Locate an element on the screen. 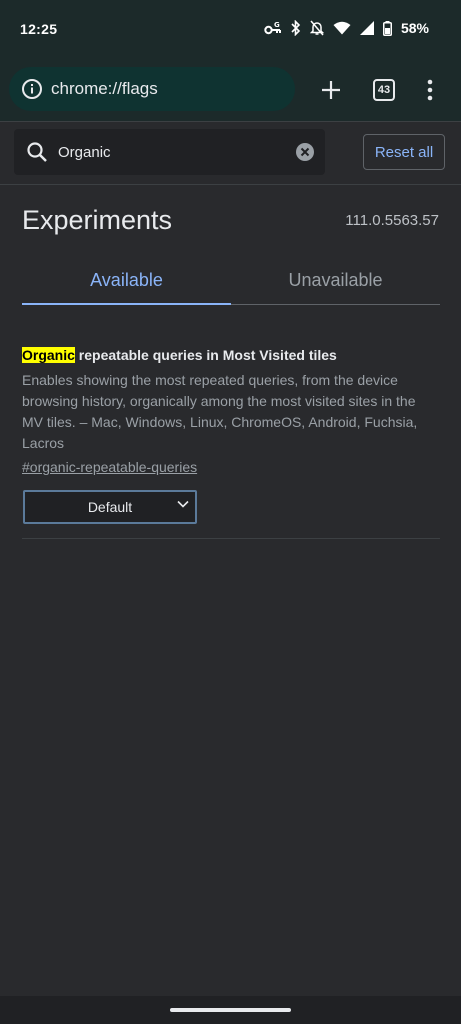 Image resolution: width=461 pixels, height=1024 pixels. new-tab-button is located at coordinates (331, 90).